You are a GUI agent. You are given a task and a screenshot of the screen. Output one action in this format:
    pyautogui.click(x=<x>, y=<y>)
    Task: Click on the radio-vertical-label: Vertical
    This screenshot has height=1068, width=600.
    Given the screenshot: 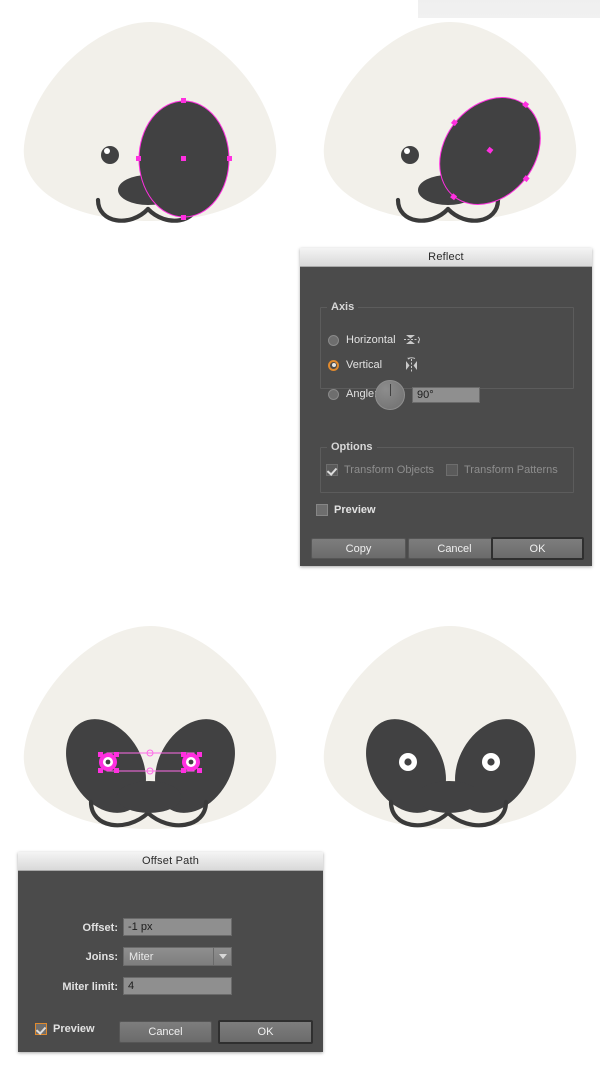 What is the action you would take?
    pyautogui.click(x=364, y=365)
    